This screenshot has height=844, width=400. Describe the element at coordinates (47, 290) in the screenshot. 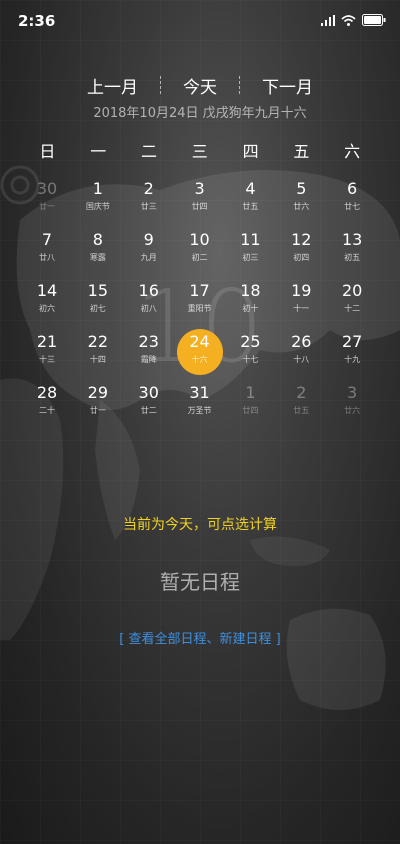

I see `day-number: 14` at that location.